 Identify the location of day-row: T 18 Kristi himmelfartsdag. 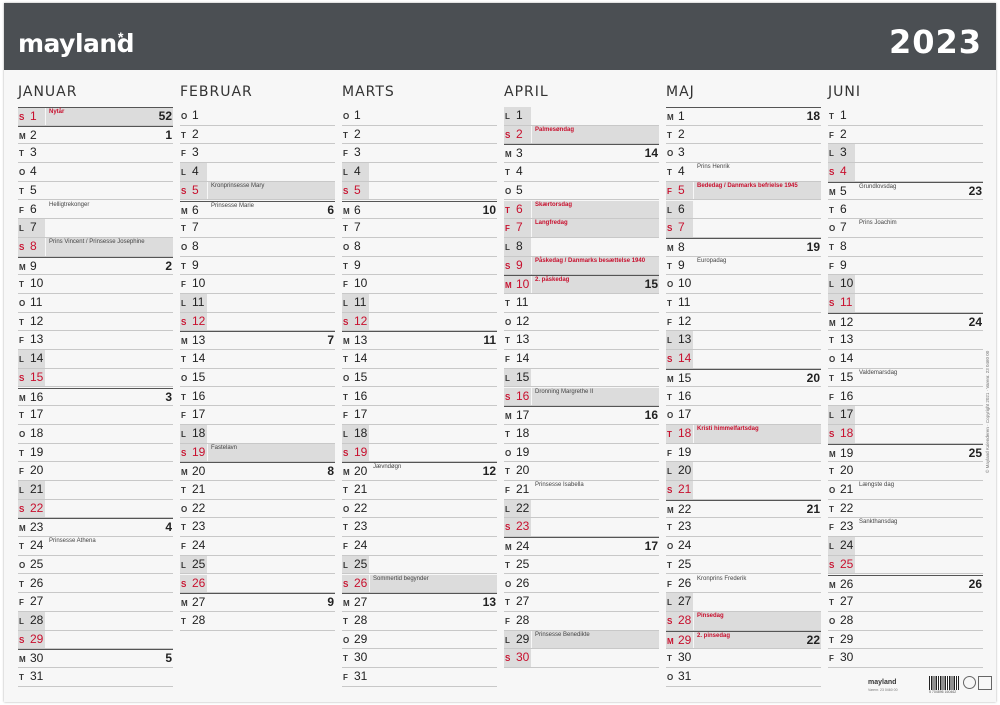
(743, 434).